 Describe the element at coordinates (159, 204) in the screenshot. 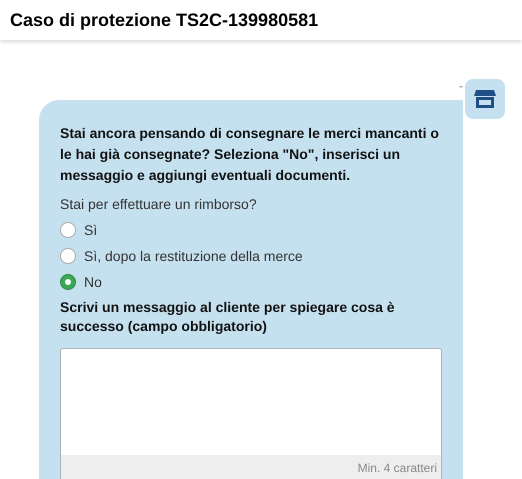

I see `question-text: Stai per effettuare un rimborso?` at that location.